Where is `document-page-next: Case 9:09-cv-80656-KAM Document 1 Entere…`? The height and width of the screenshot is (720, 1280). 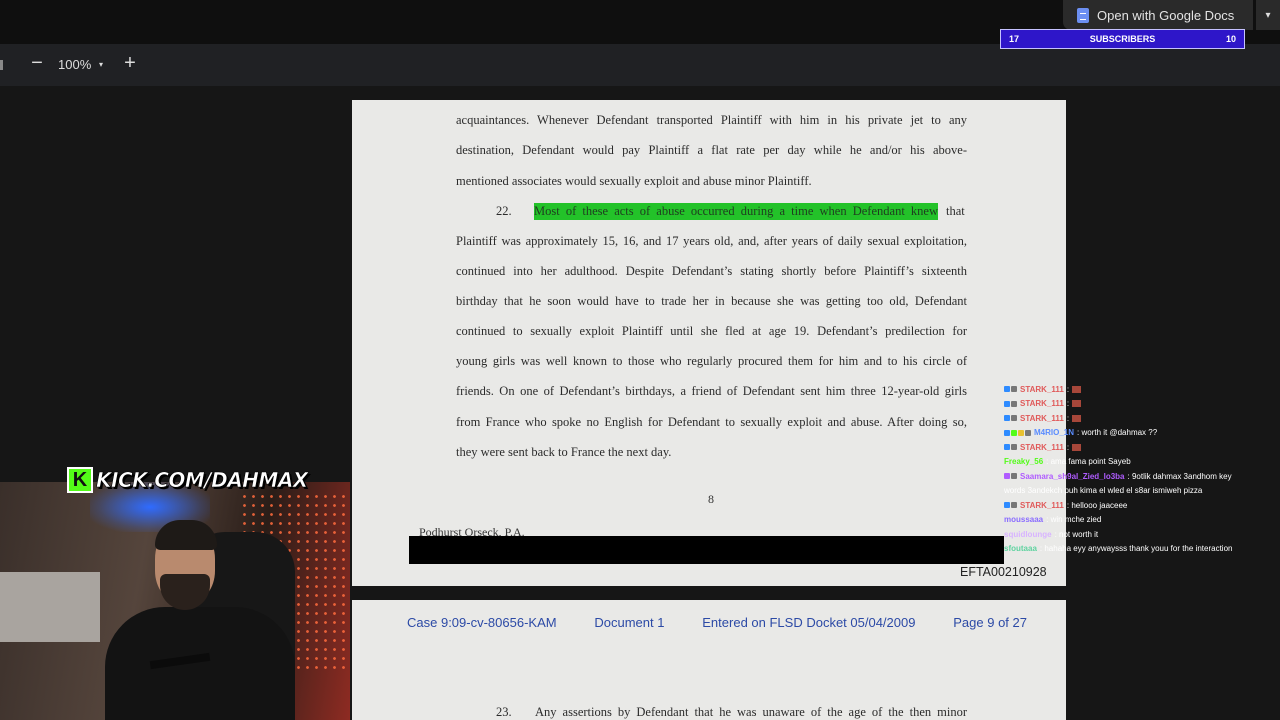
document-page-next: Case 9:09-cv-80656-KAM Document 1 Entere… is located at coordinates (709, 660).